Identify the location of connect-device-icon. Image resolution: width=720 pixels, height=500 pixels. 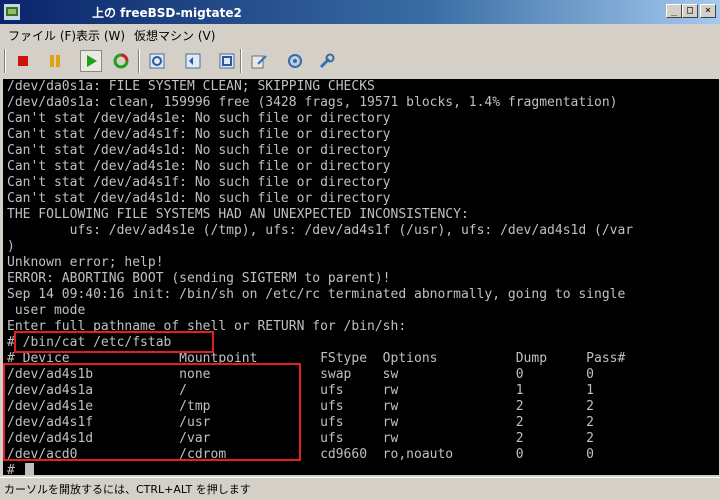
(295, 61).